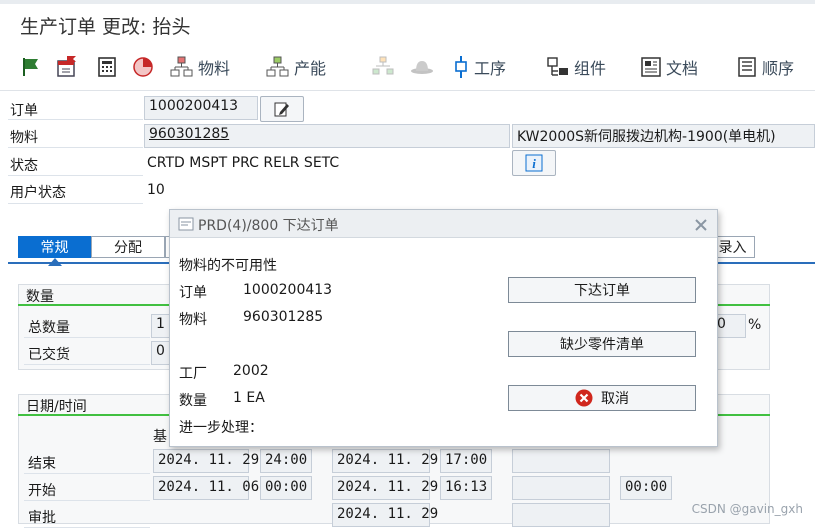  I want to click on close-icon, so click(701, 225).